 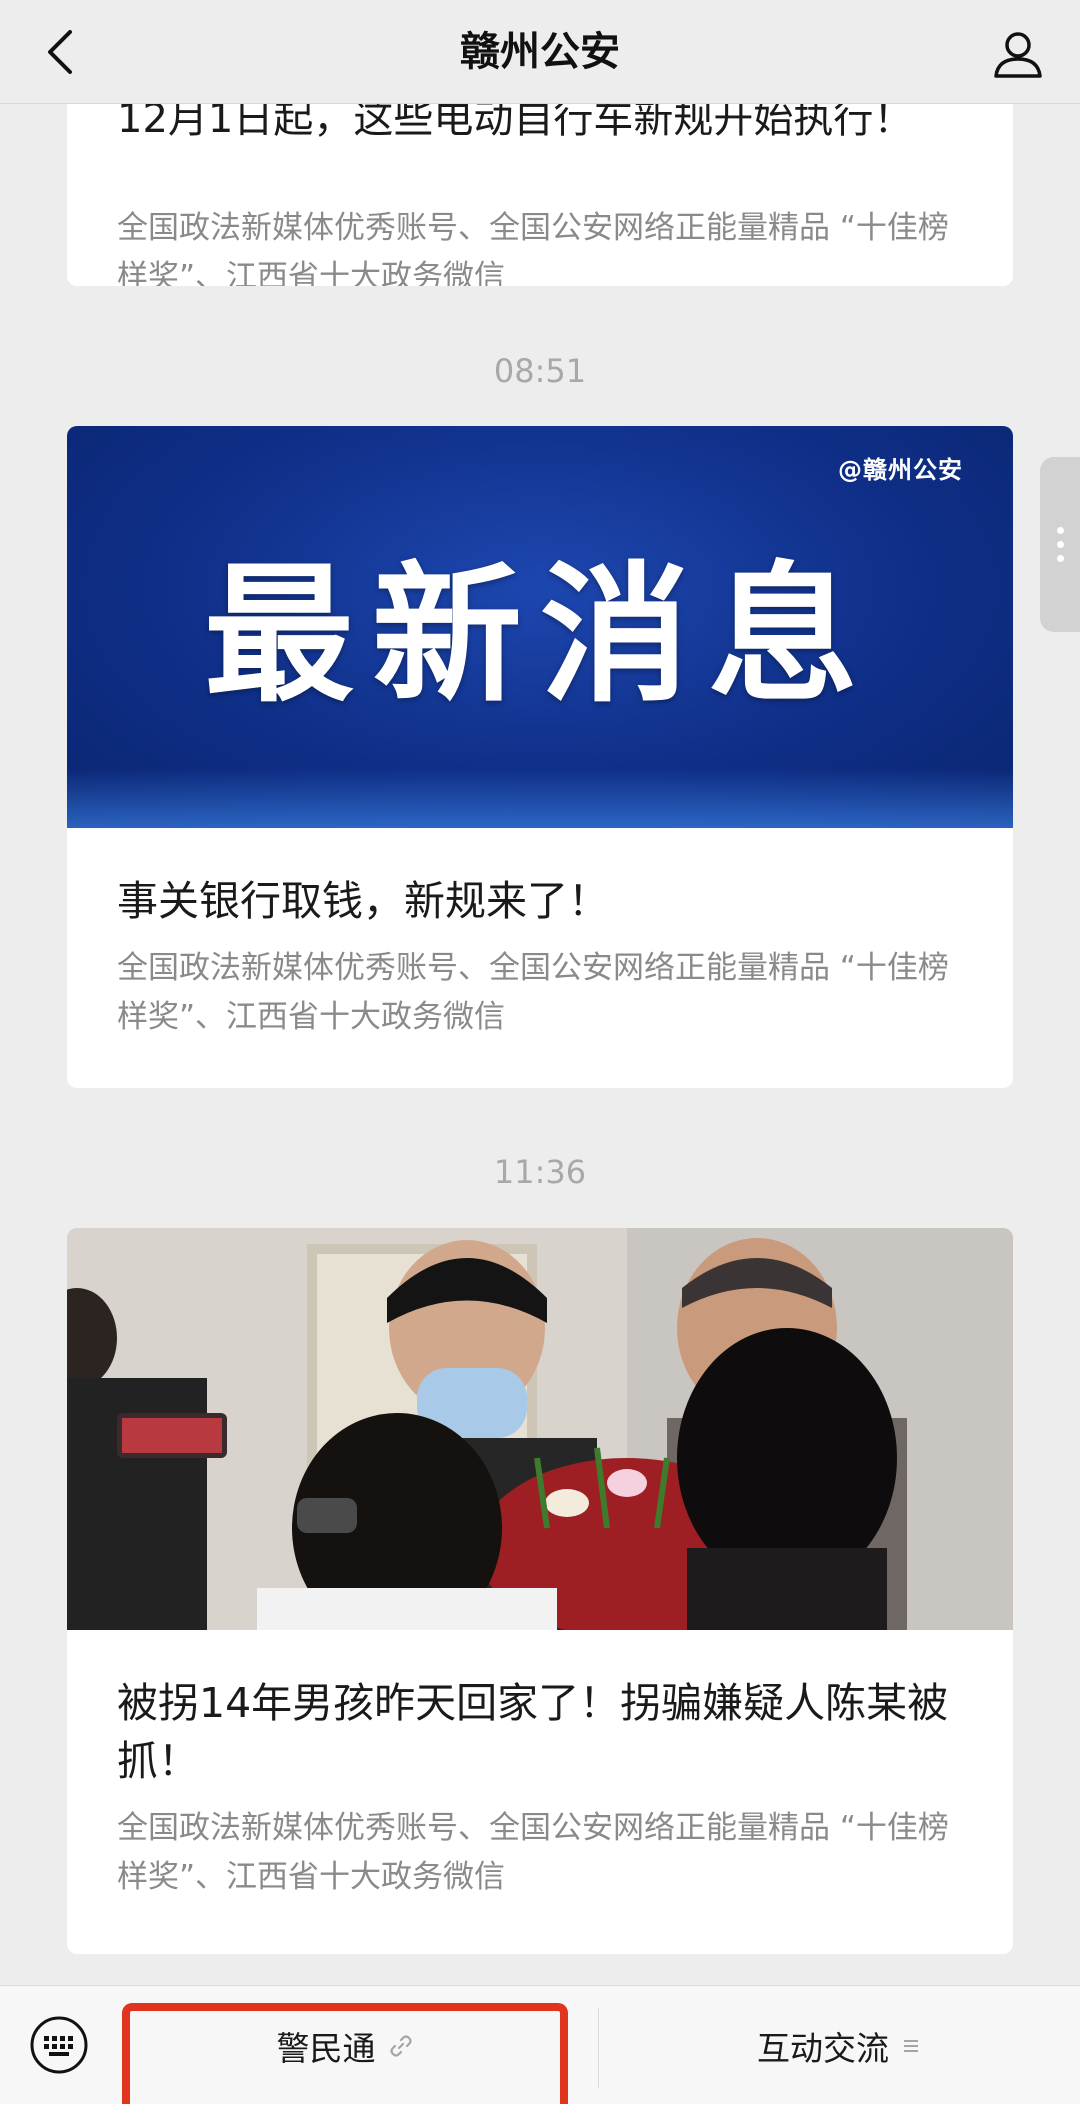 What do you see at coordinates (540, 371) in the screenshot?
I see `message-timestamp: 08:51` at bounding box center [540, 371].